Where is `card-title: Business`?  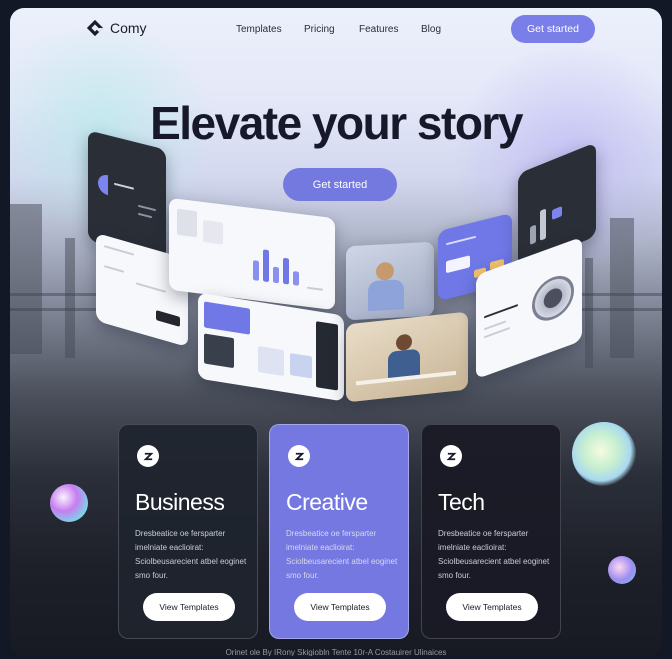 card-title: Business is located at coordinates (180, 502).